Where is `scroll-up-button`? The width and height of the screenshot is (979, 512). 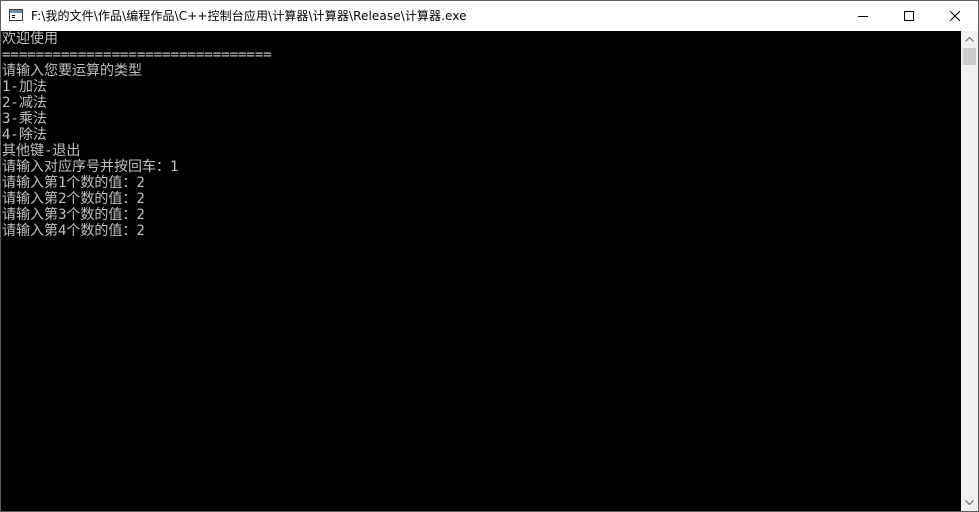 scroll-up-button is located at coordinates (969, 39).